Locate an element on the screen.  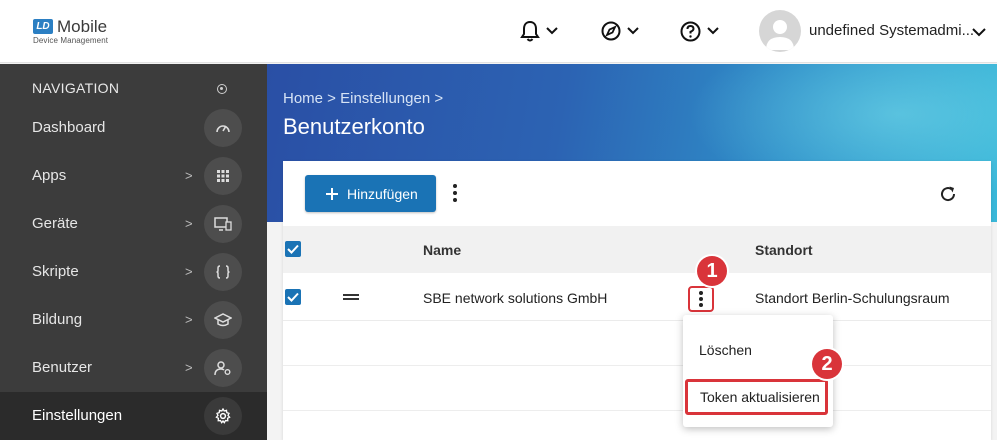
sidebar-item-scripts: Skripte > is located at coordinates (133, 272).